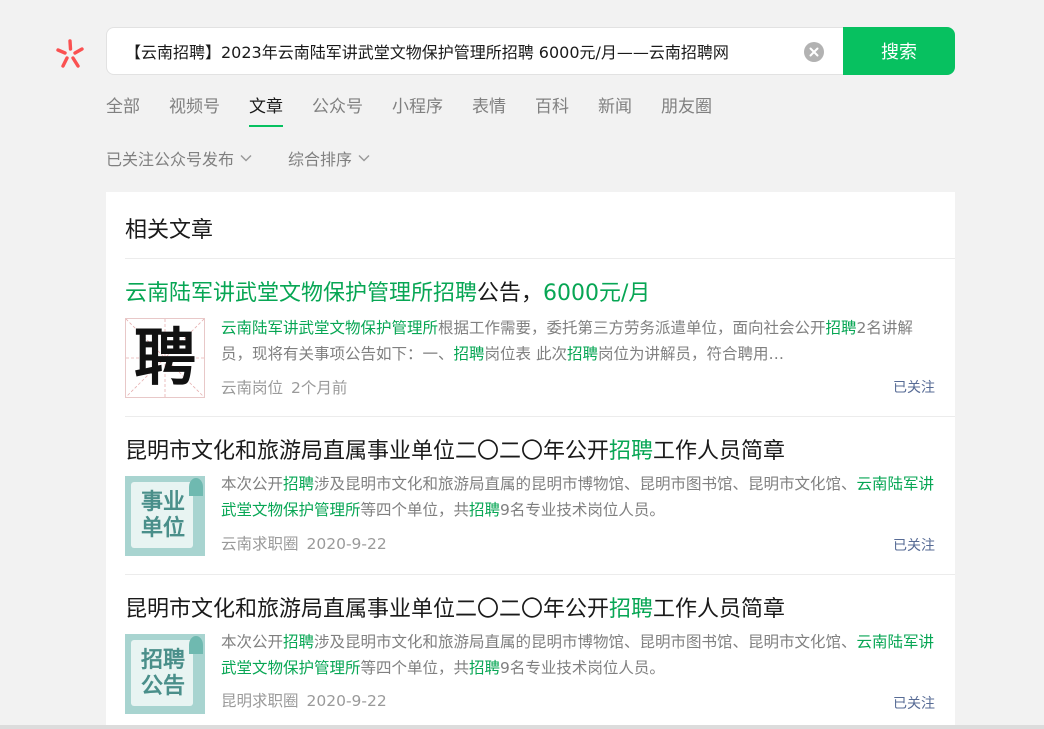 The width and height of the screenshot is (1044, 729). Describe the element at coordinates (522, 727) in the screenshot. I see `bottom-scroll-edge` at that location.